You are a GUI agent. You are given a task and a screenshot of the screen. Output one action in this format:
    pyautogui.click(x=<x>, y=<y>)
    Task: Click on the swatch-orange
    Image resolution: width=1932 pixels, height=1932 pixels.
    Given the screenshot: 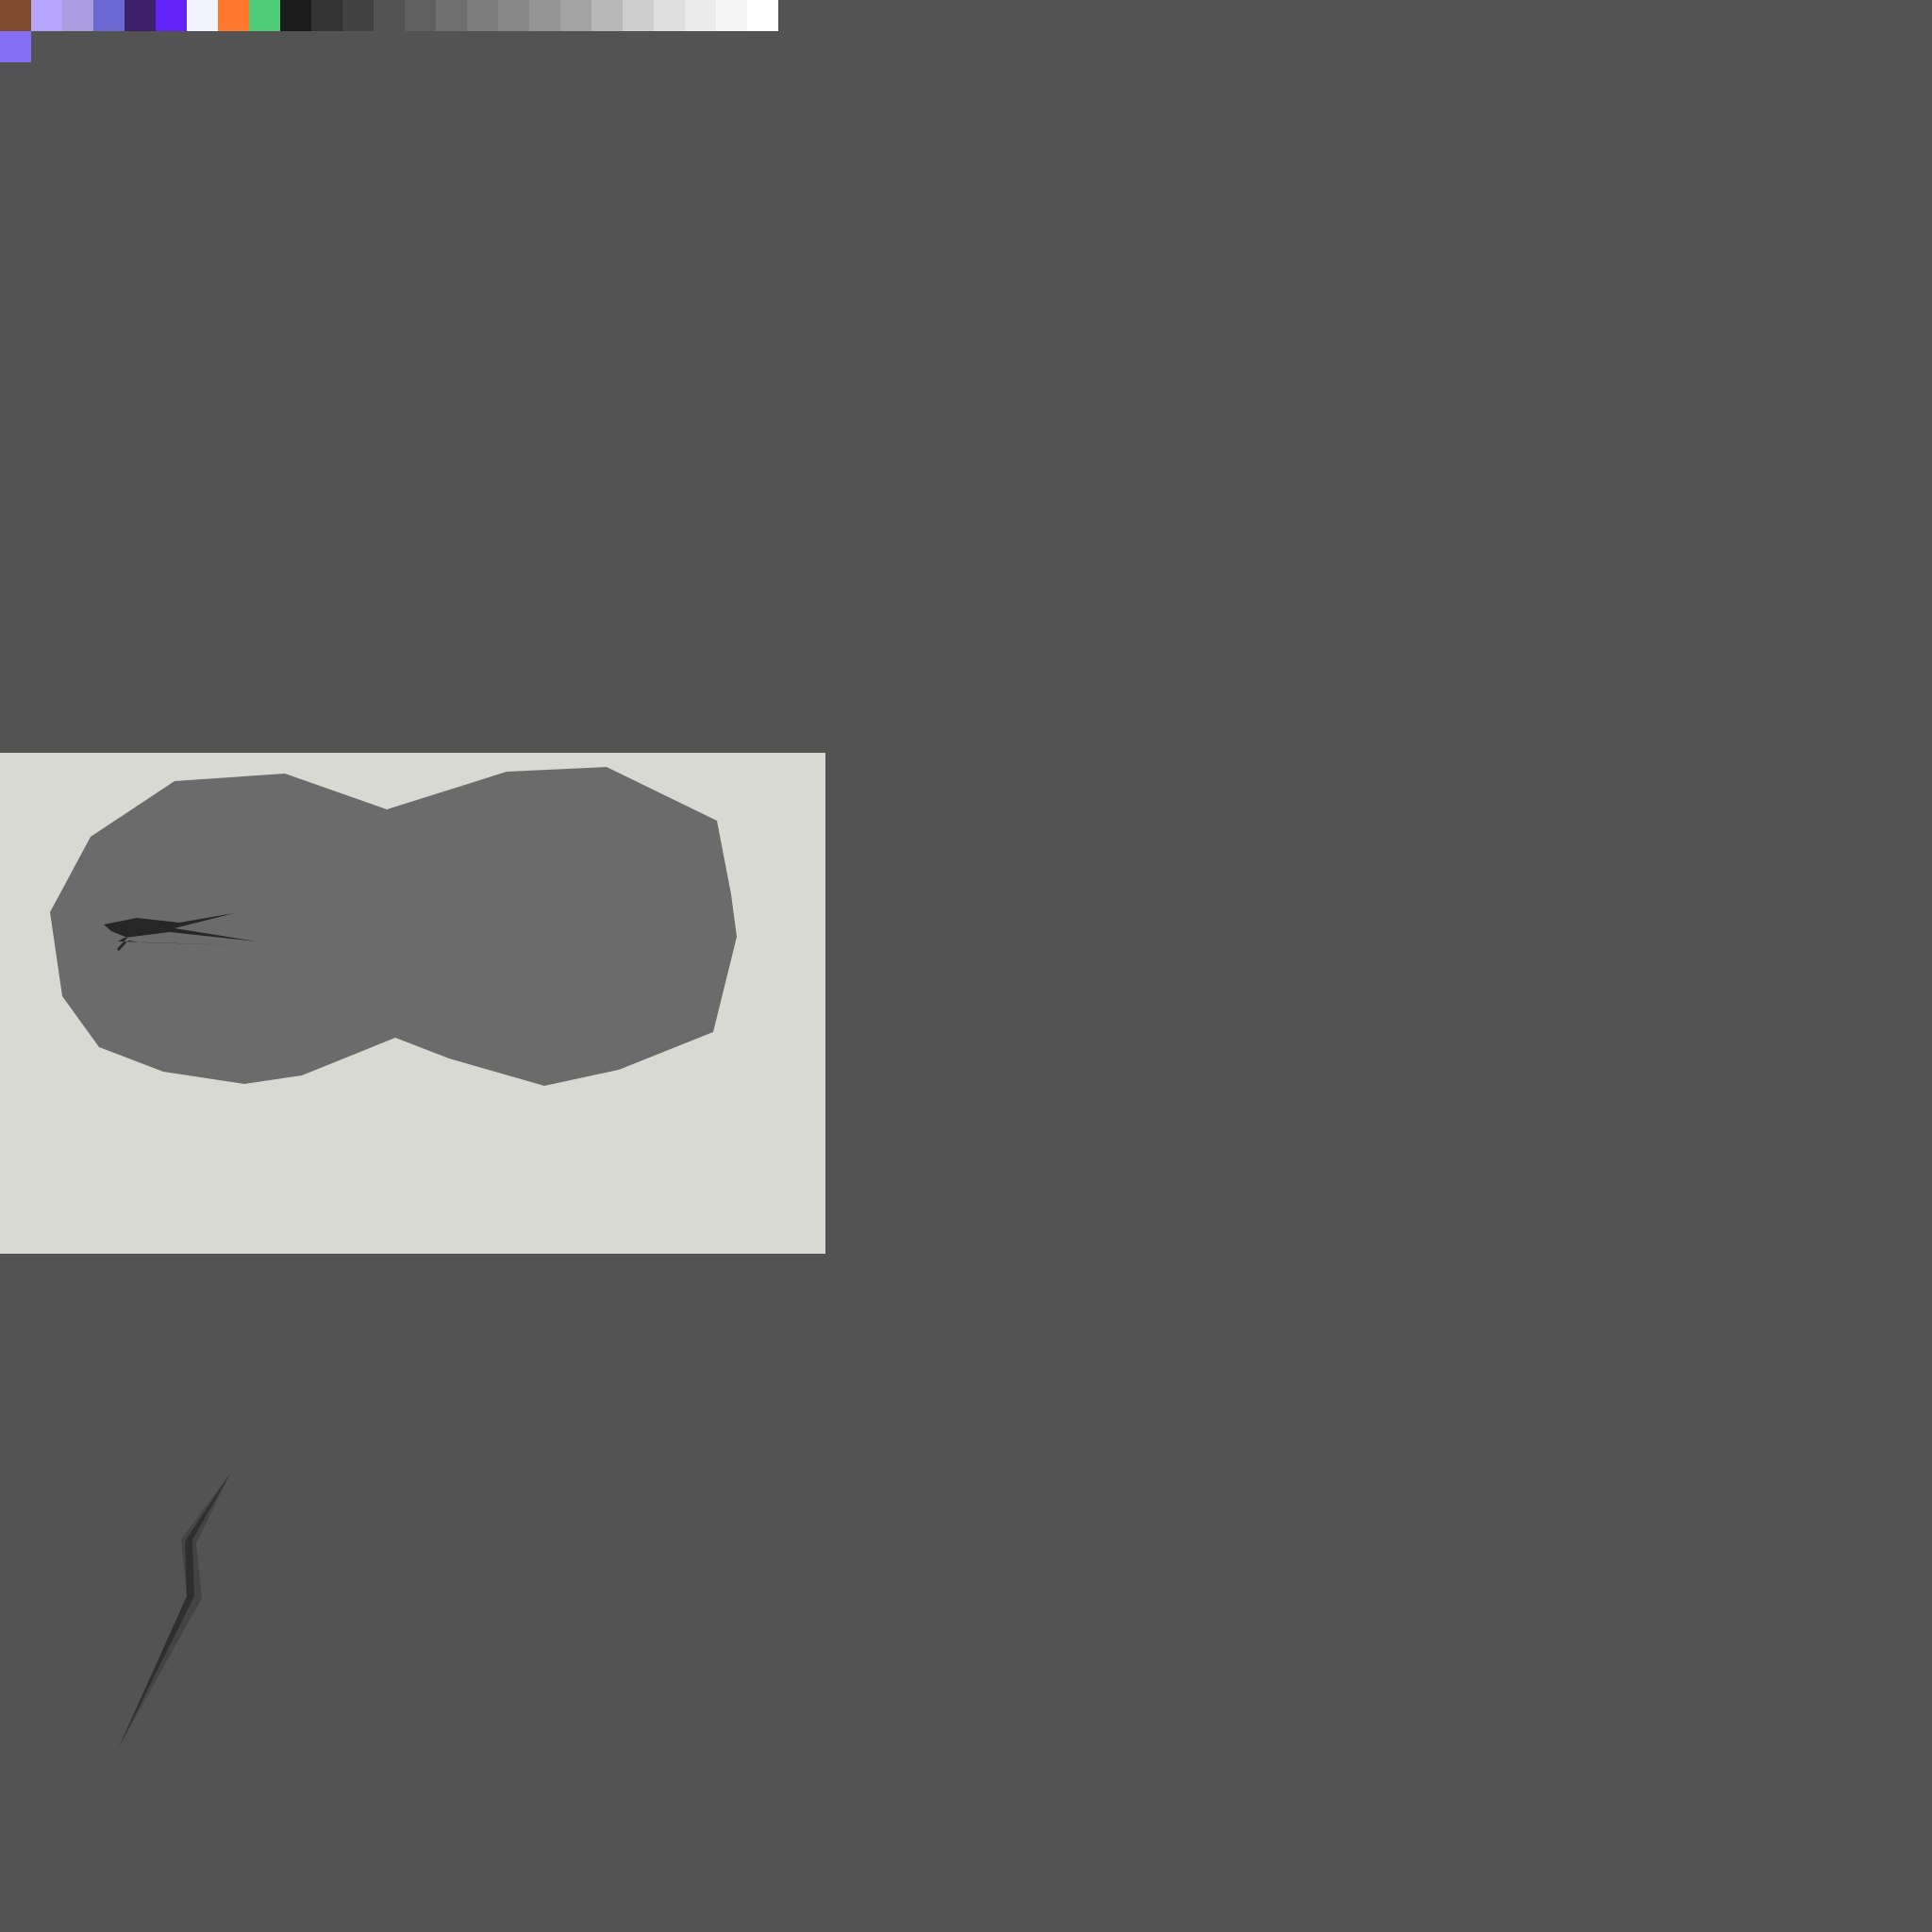 What is the action you would take?
    pyautogui.click(x=234, y=16)
    